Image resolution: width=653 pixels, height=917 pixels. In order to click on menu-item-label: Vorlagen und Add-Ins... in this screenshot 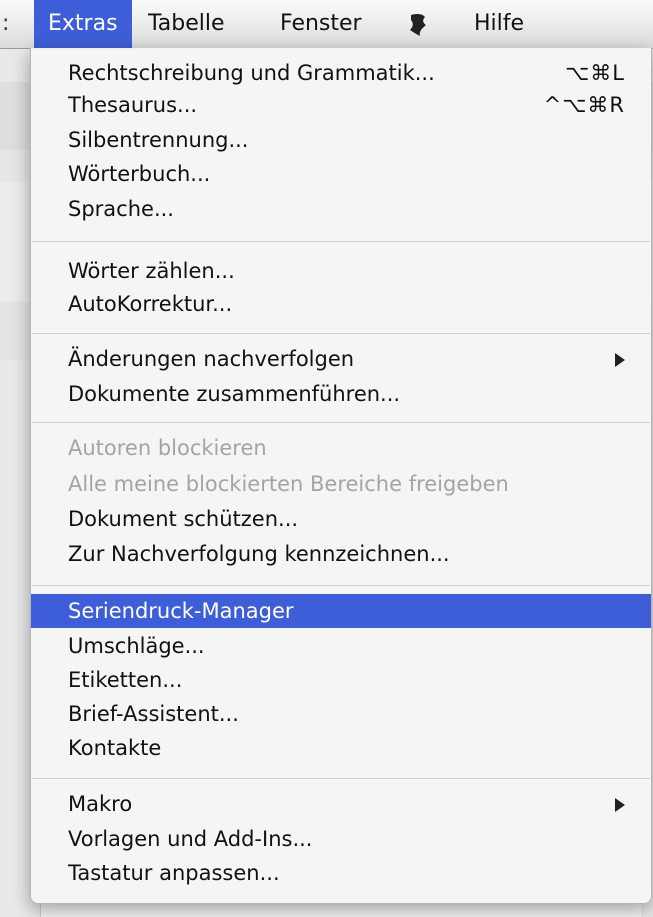, I will do `click(190, 839)`.